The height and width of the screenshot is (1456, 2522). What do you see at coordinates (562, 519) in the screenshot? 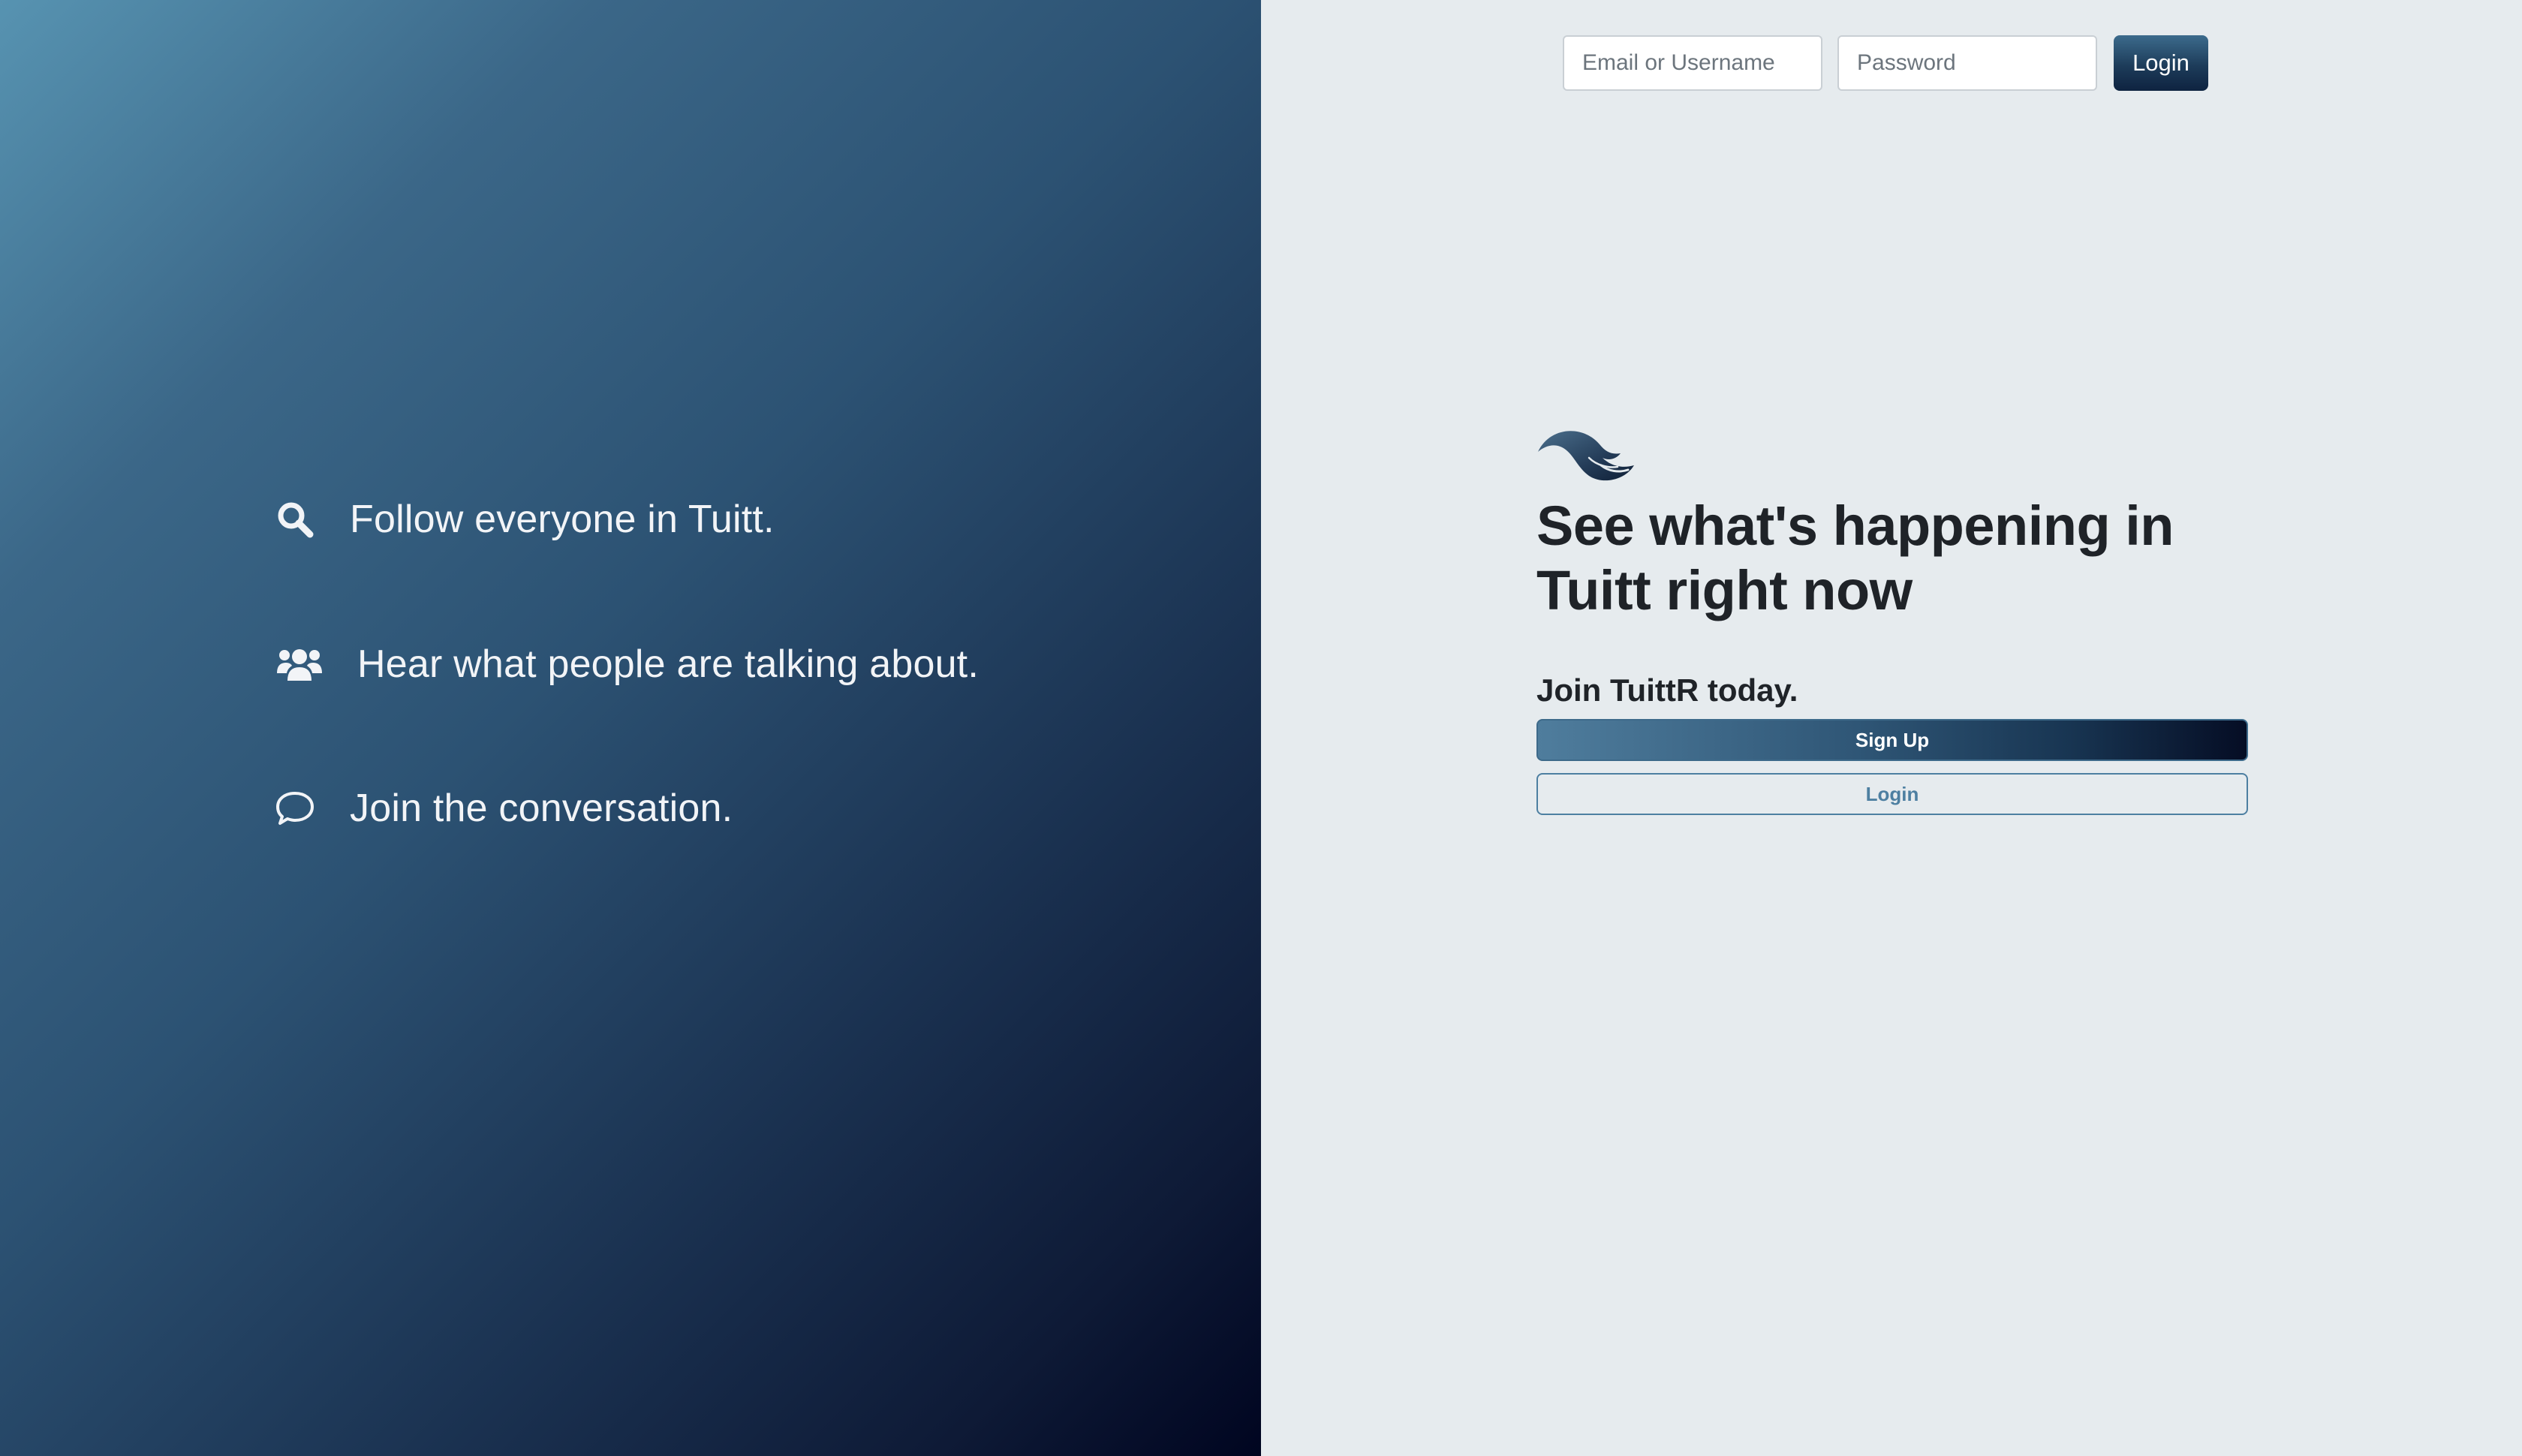
I see `feature-text: Follow everyone in Tuitt.` at bounding box center [562, 519].